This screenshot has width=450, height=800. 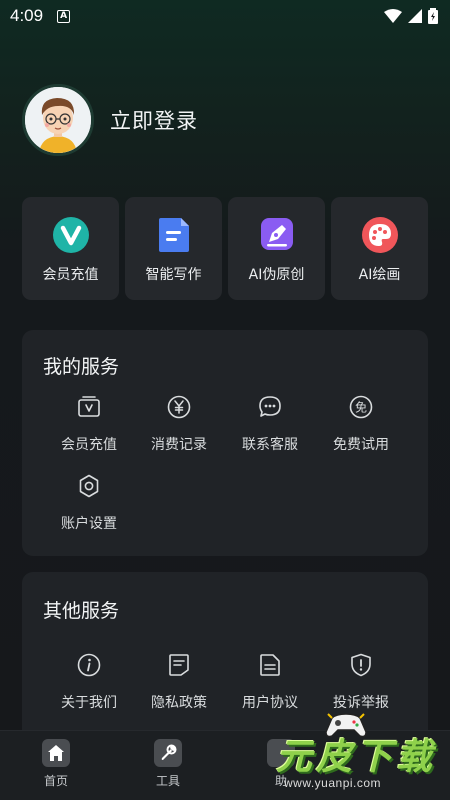 What do you see at coordinates (270, 703) in the screenshot?
I see `service-label: 用户协议` at bounding box center [270, 703].